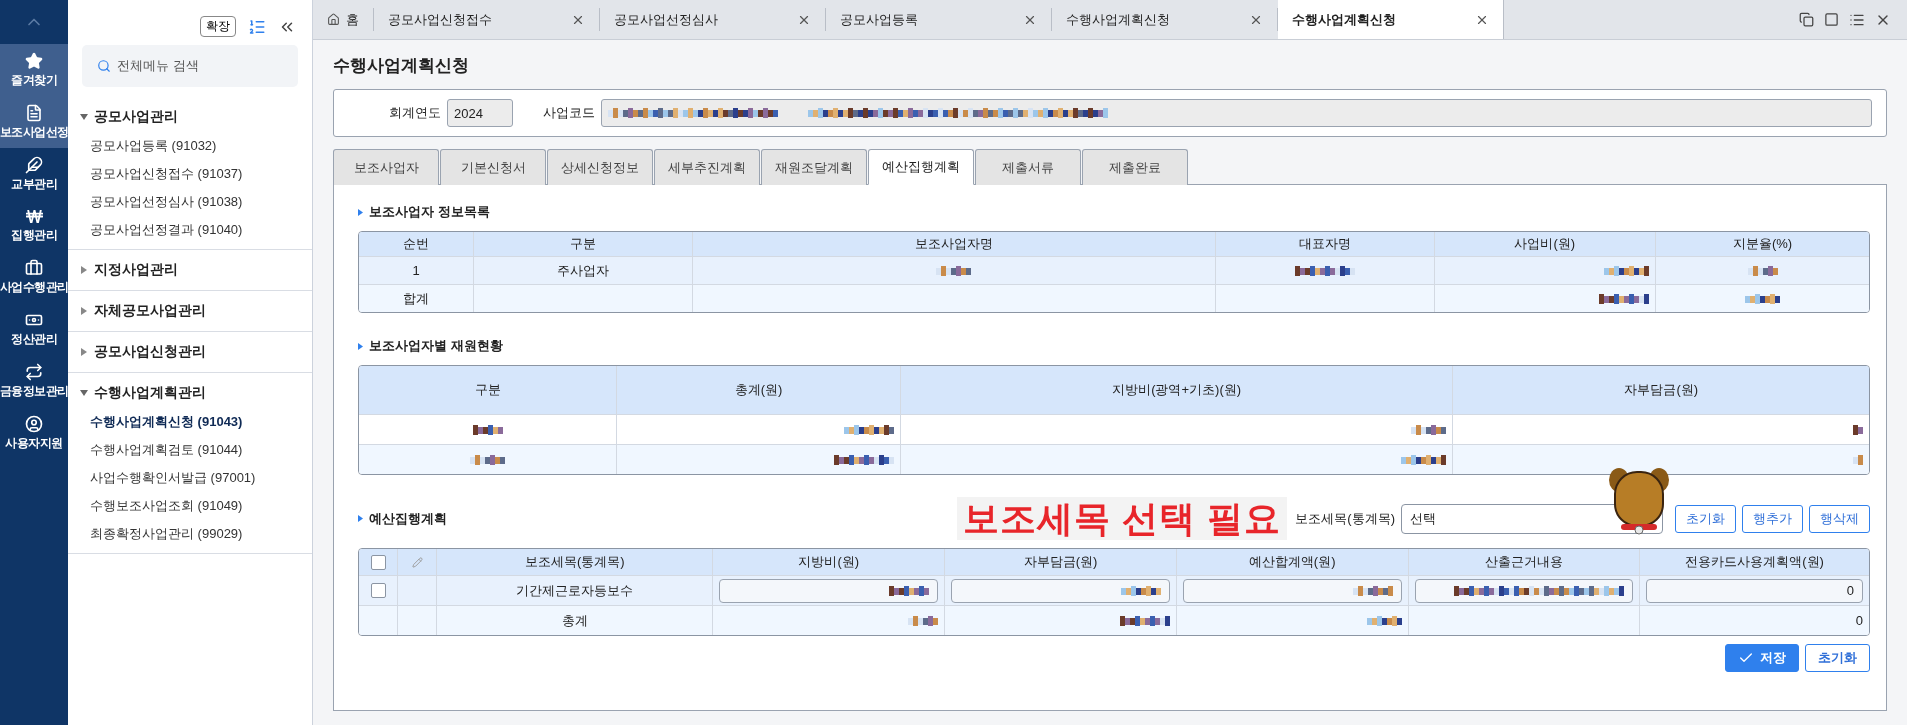  I want to click on column-header: 지방비(원), so click(829, 562).